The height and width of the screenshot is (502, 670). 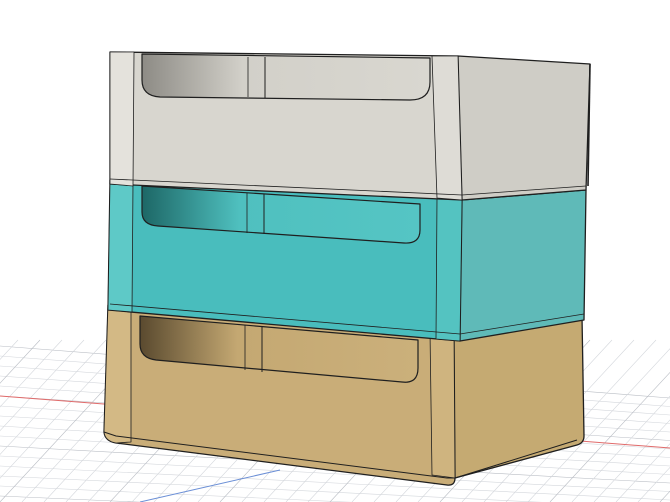 What do you see at coordinates (449, 269) in the screenshot?
I see `middle-crate-right-rim` at bounding box center [449, 269].